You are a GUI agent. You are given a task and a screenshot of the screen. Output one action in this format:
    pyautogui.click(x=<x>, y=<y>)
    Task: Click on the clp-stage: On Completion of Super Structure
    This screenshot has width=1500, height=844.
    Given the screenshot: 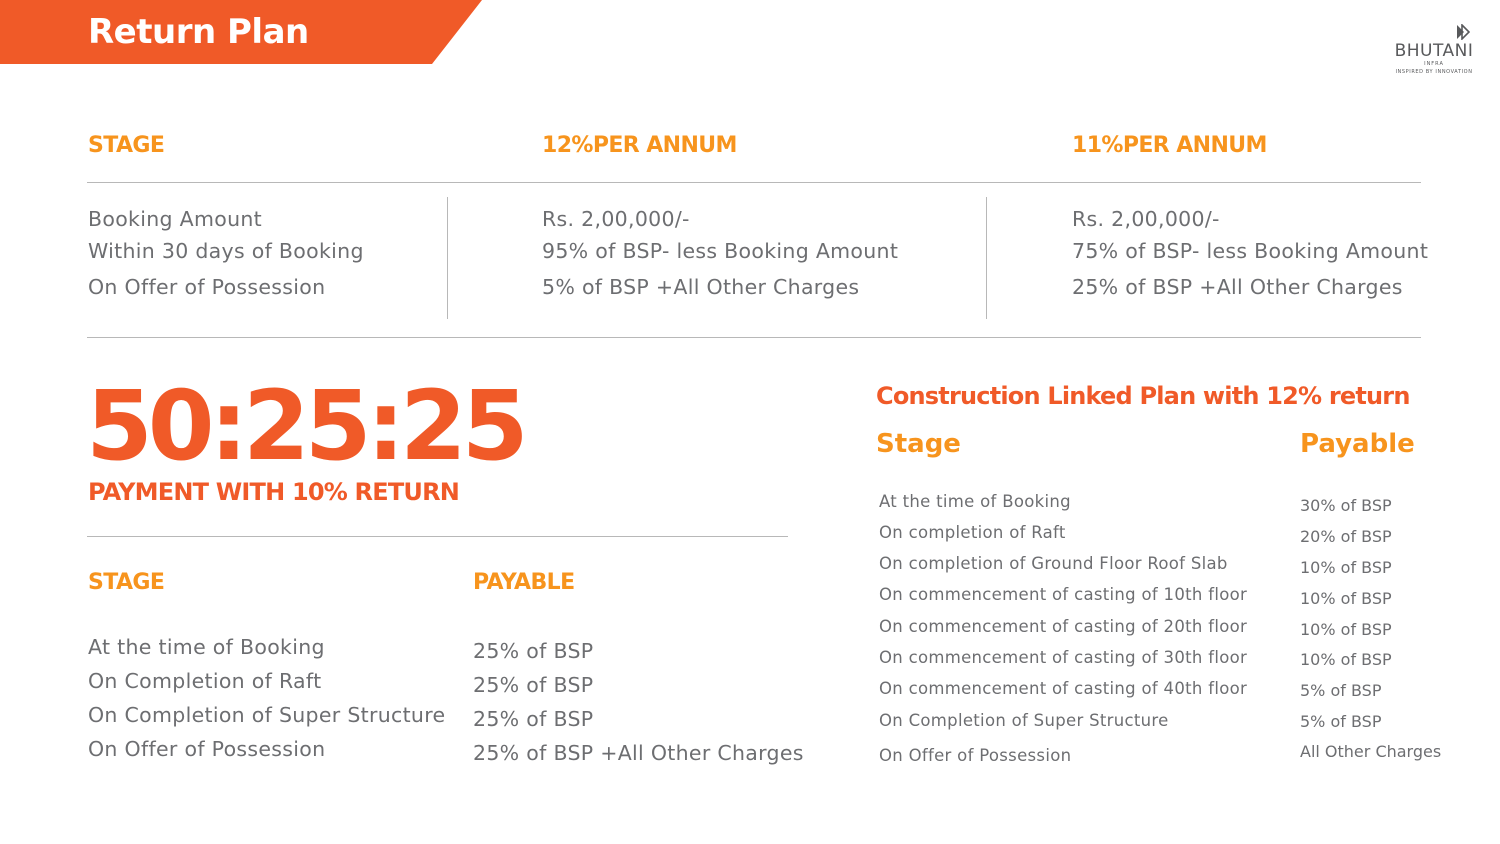 What is the action you would take?
    pyautogui.click(x=1024, y=720)
    